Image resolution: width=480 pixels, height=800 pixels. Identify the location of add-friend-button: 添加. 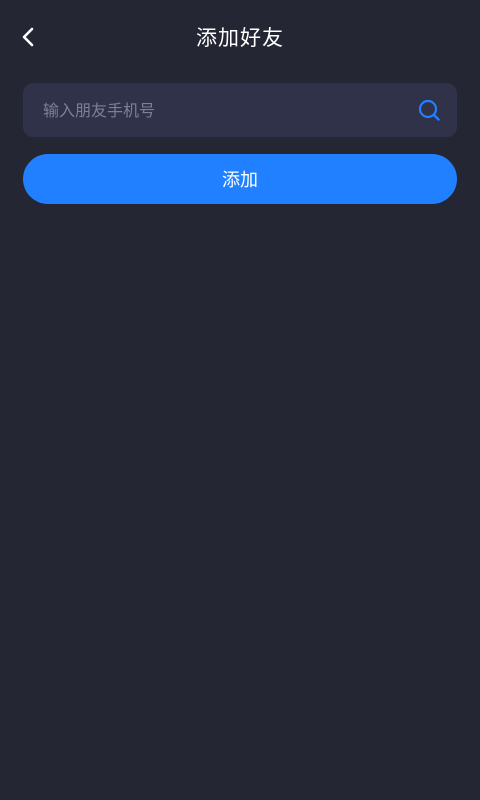
(240, 179).